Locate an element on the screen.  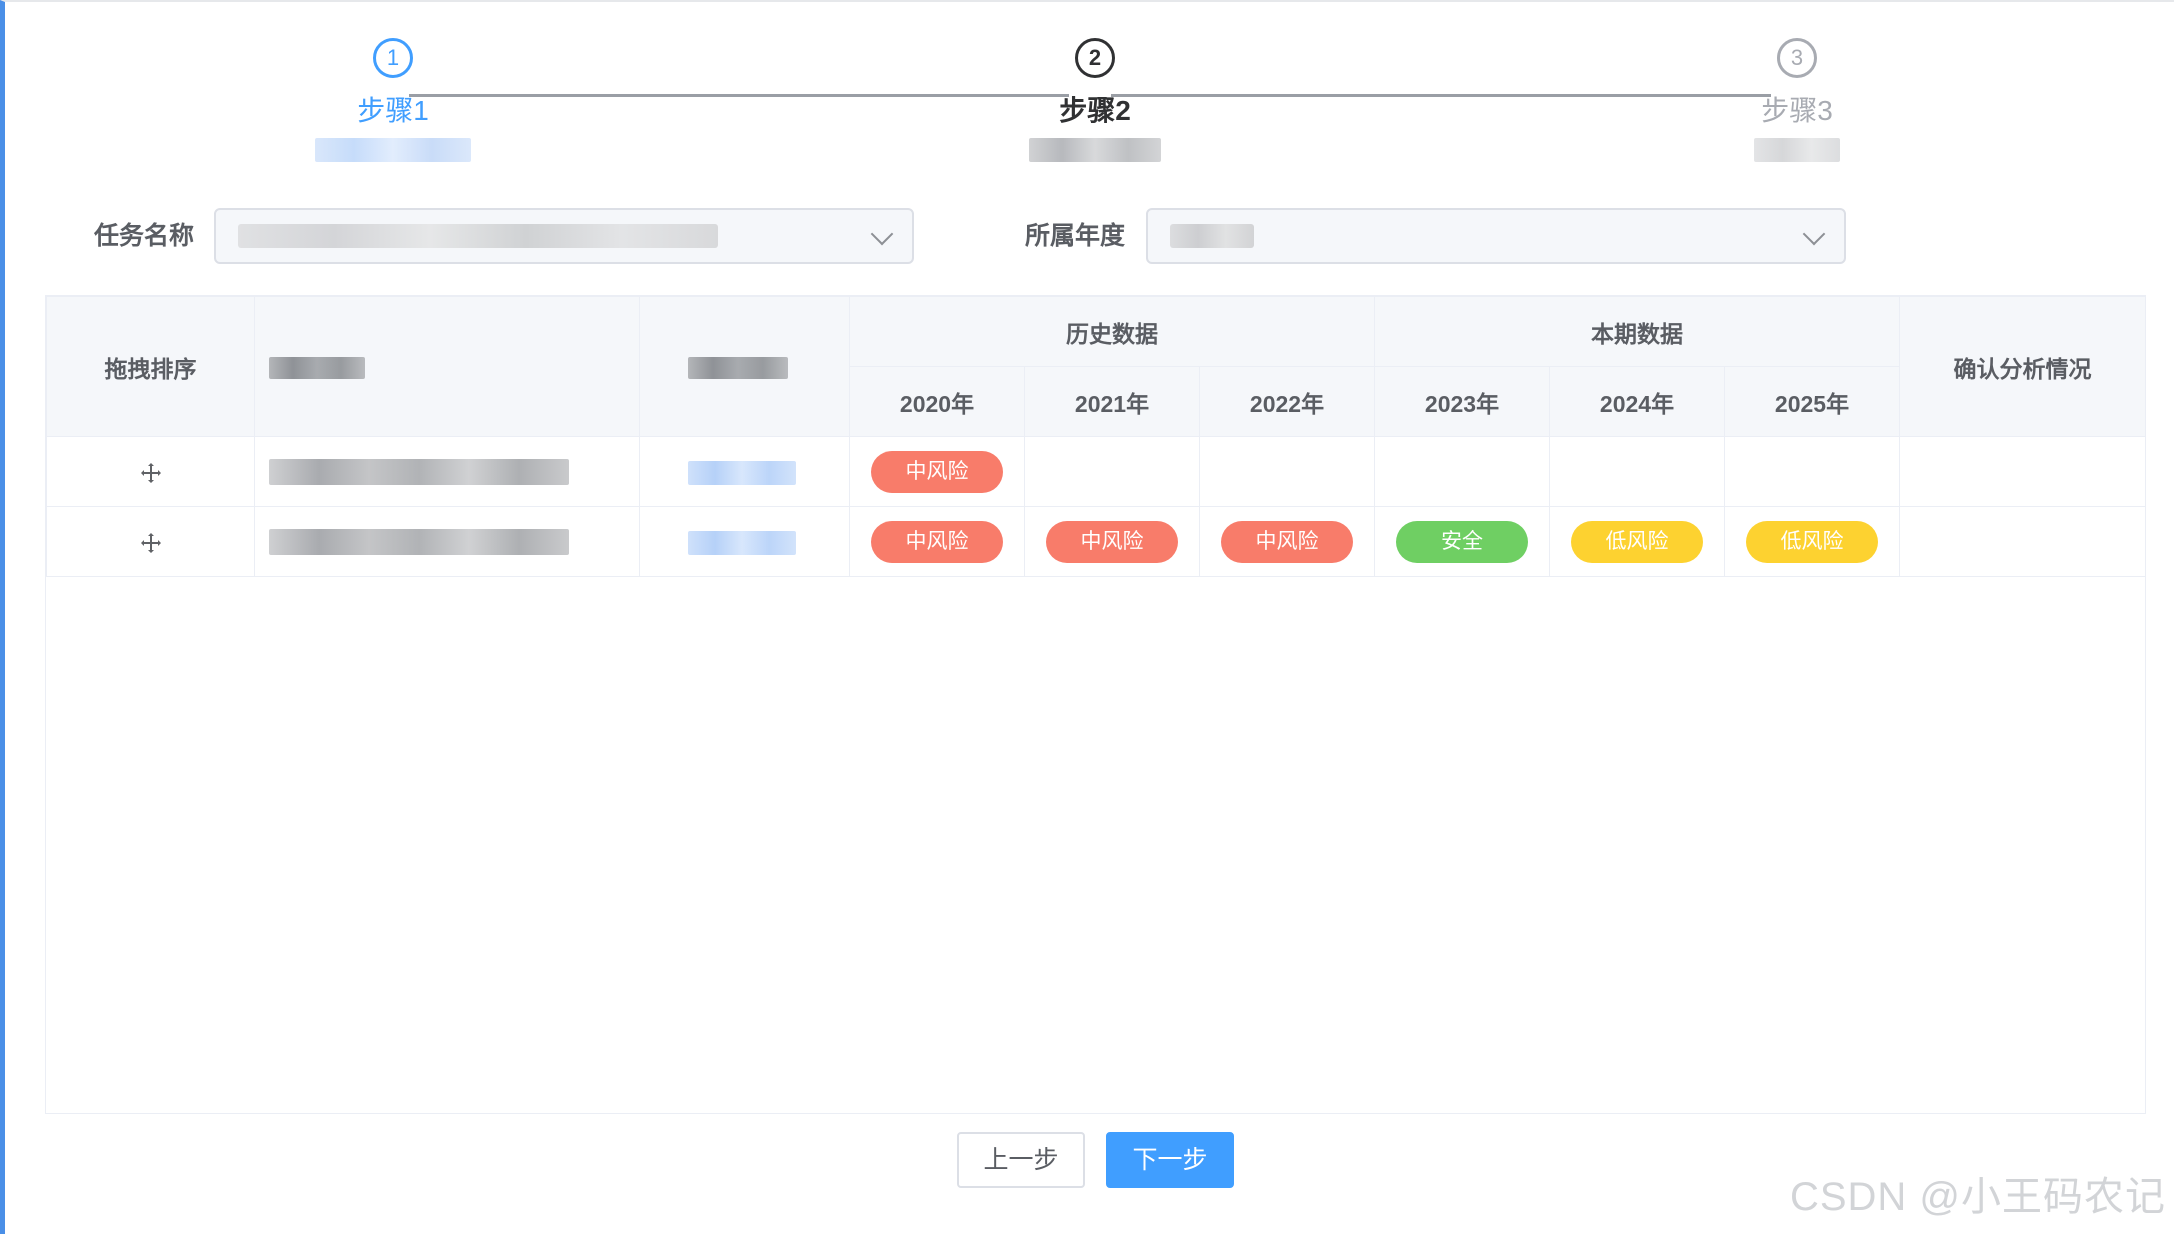
year-cell: 安全 is located at coordinates (1462, 541).